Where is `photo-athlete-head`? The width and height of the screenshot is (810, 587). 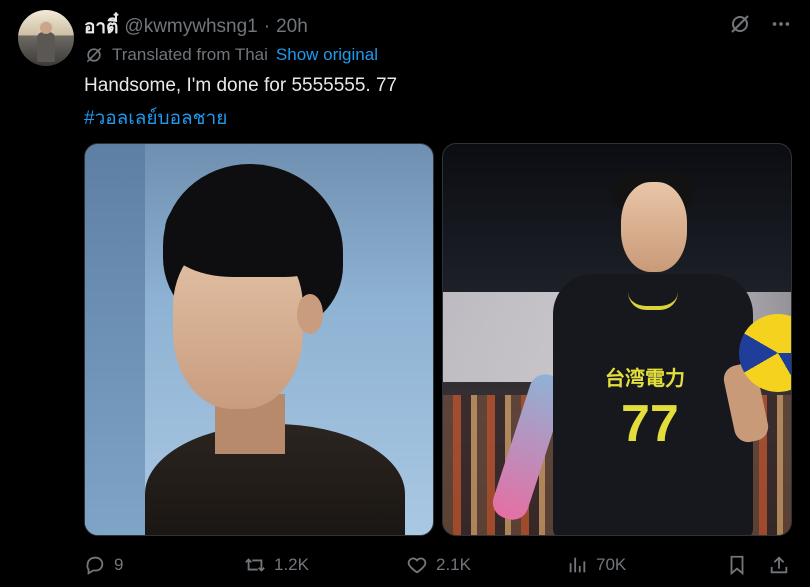
photo-athlete-head is located at coordinates (654, 227).